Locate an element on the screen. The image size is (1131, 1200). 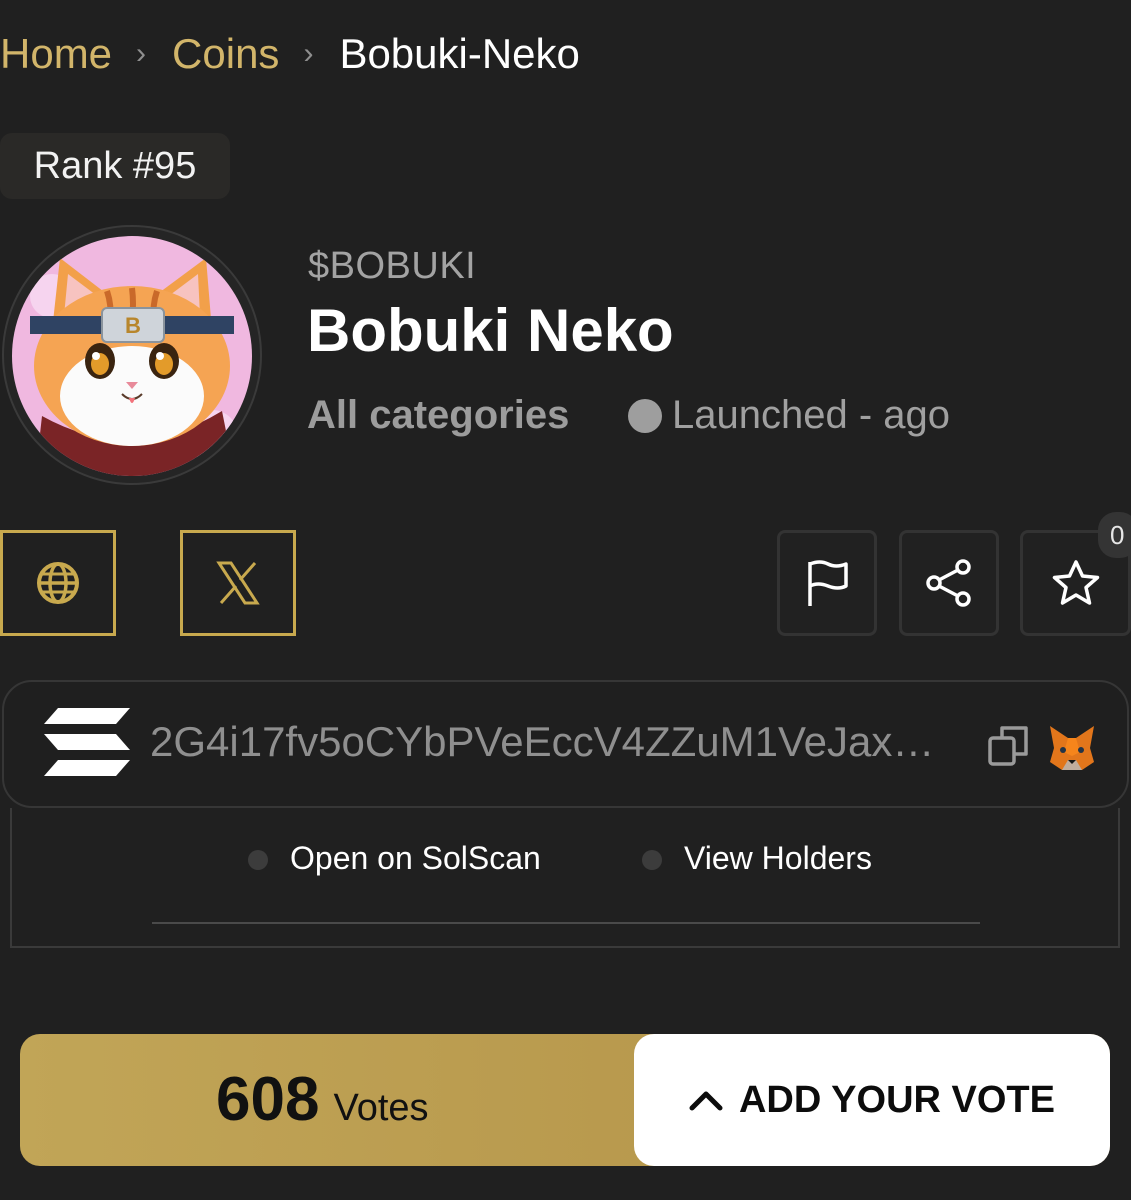
open-solscan-link: Open on SolScan is located at coordinates (415, 858).